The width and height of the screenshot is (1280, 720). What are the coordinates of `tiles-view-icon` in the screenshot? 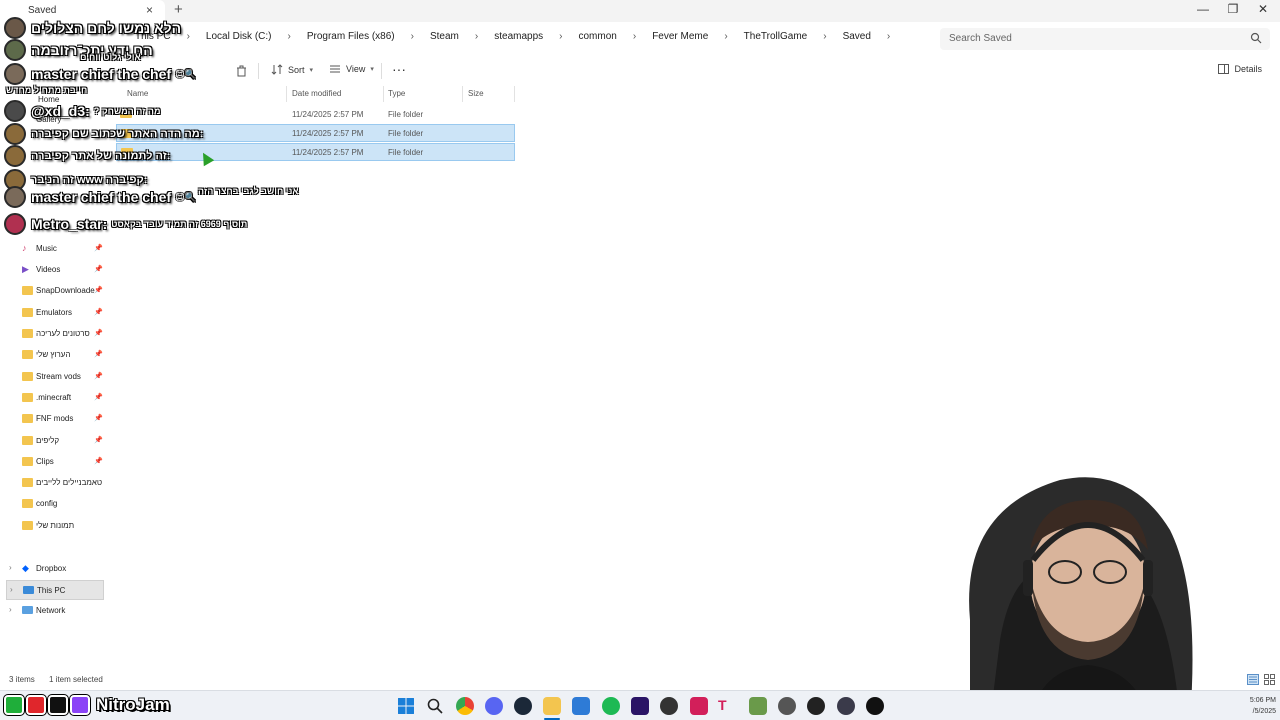 It's located at (1269, 679).